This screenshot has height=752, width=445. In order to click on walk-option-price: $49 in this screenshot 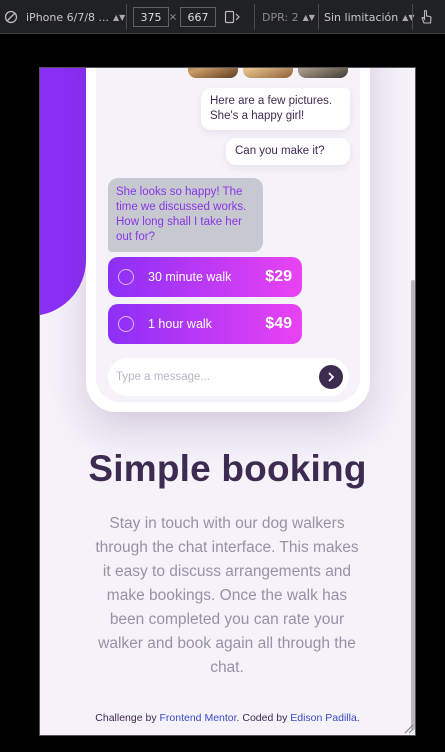, I will do `click(278, 323)`.